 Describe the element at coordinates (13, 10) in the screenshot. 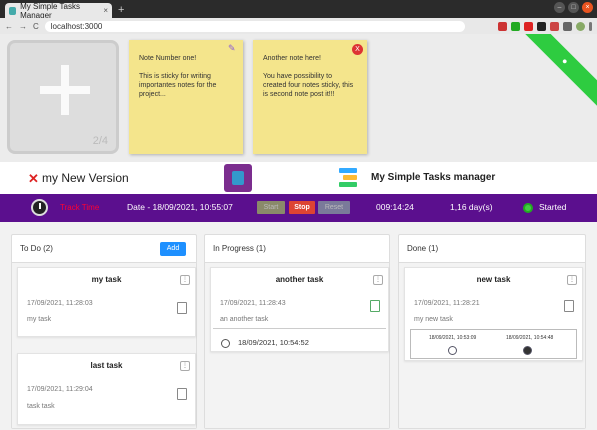

I see `favicon-icon` at that location.